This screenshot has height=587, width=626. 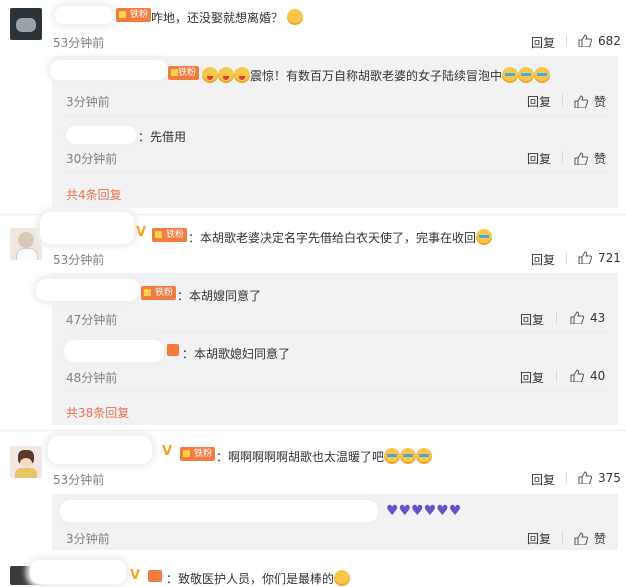 What do you see at coordinates (609, 478) in the screenshot?
I see `like-count: 375` at bounding box center [609, 478].